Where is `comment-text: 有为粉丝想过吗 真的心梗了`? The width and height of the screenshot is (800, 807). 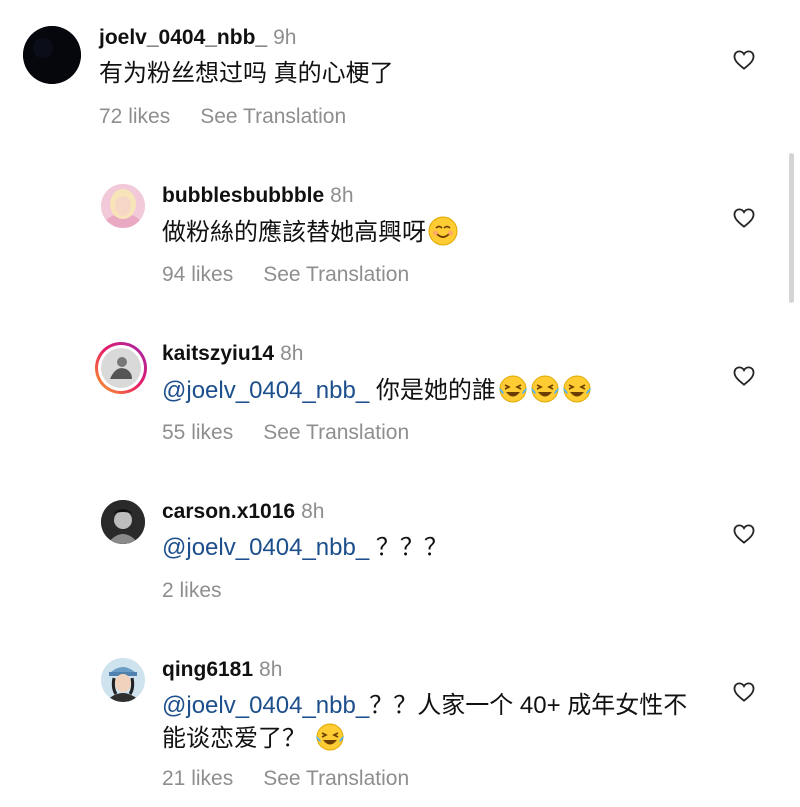
comment-text: 有为粉丝想过吗 真的心梗了 is located at coordinates (369, 74).